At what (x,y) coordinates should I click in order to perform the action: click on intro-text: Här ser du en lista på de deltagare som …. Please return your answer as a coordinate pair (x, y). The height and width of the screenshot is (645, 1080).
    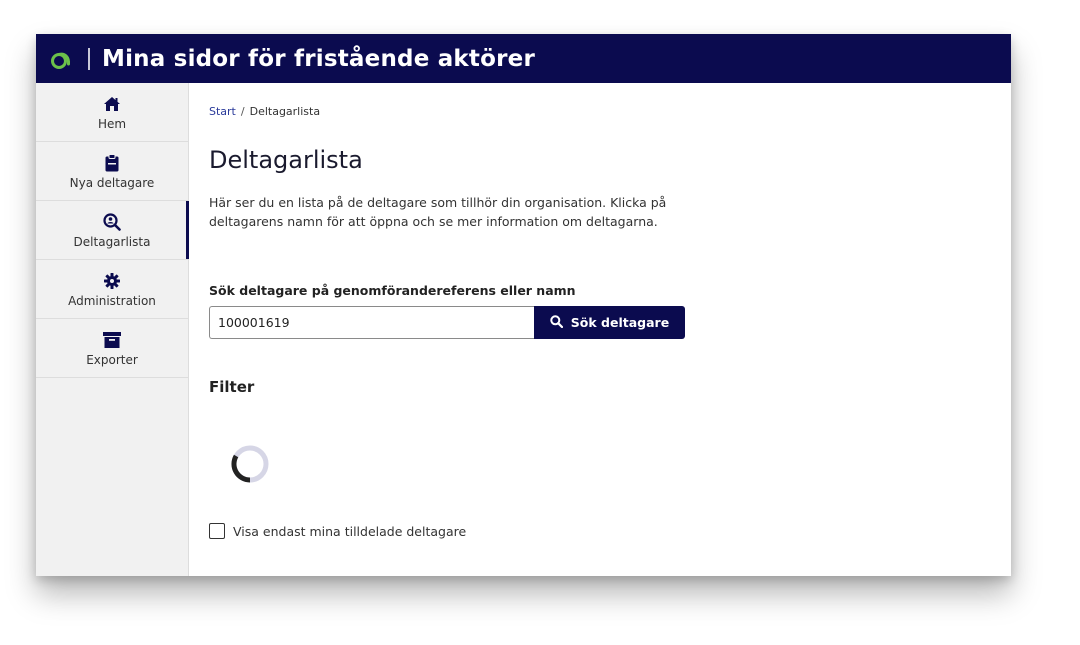
    Looking at the image, I should click on (438, 212).